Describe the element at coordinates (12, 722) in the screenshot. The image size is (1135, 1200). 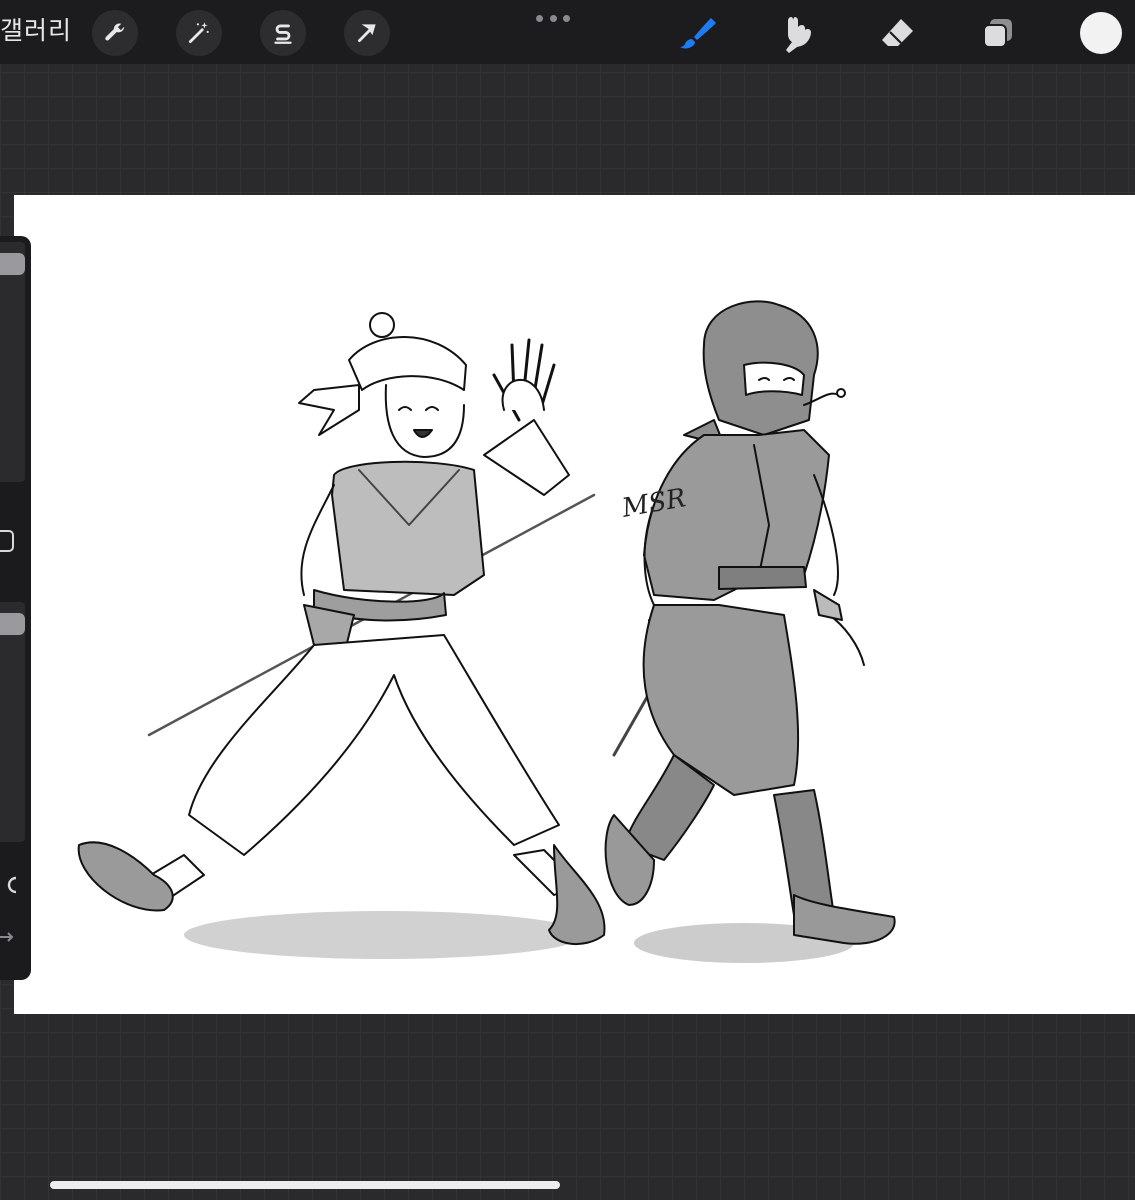
I see `opacity-slider` at that location.